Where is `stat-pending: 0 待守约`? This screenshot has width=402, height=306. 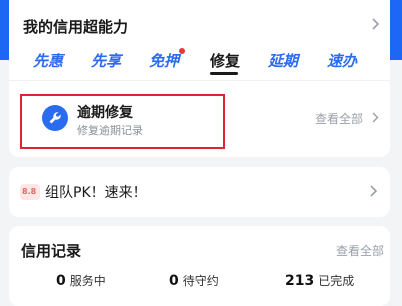
stat-pending: 0 待守约 is located at coordinates (194, 280).